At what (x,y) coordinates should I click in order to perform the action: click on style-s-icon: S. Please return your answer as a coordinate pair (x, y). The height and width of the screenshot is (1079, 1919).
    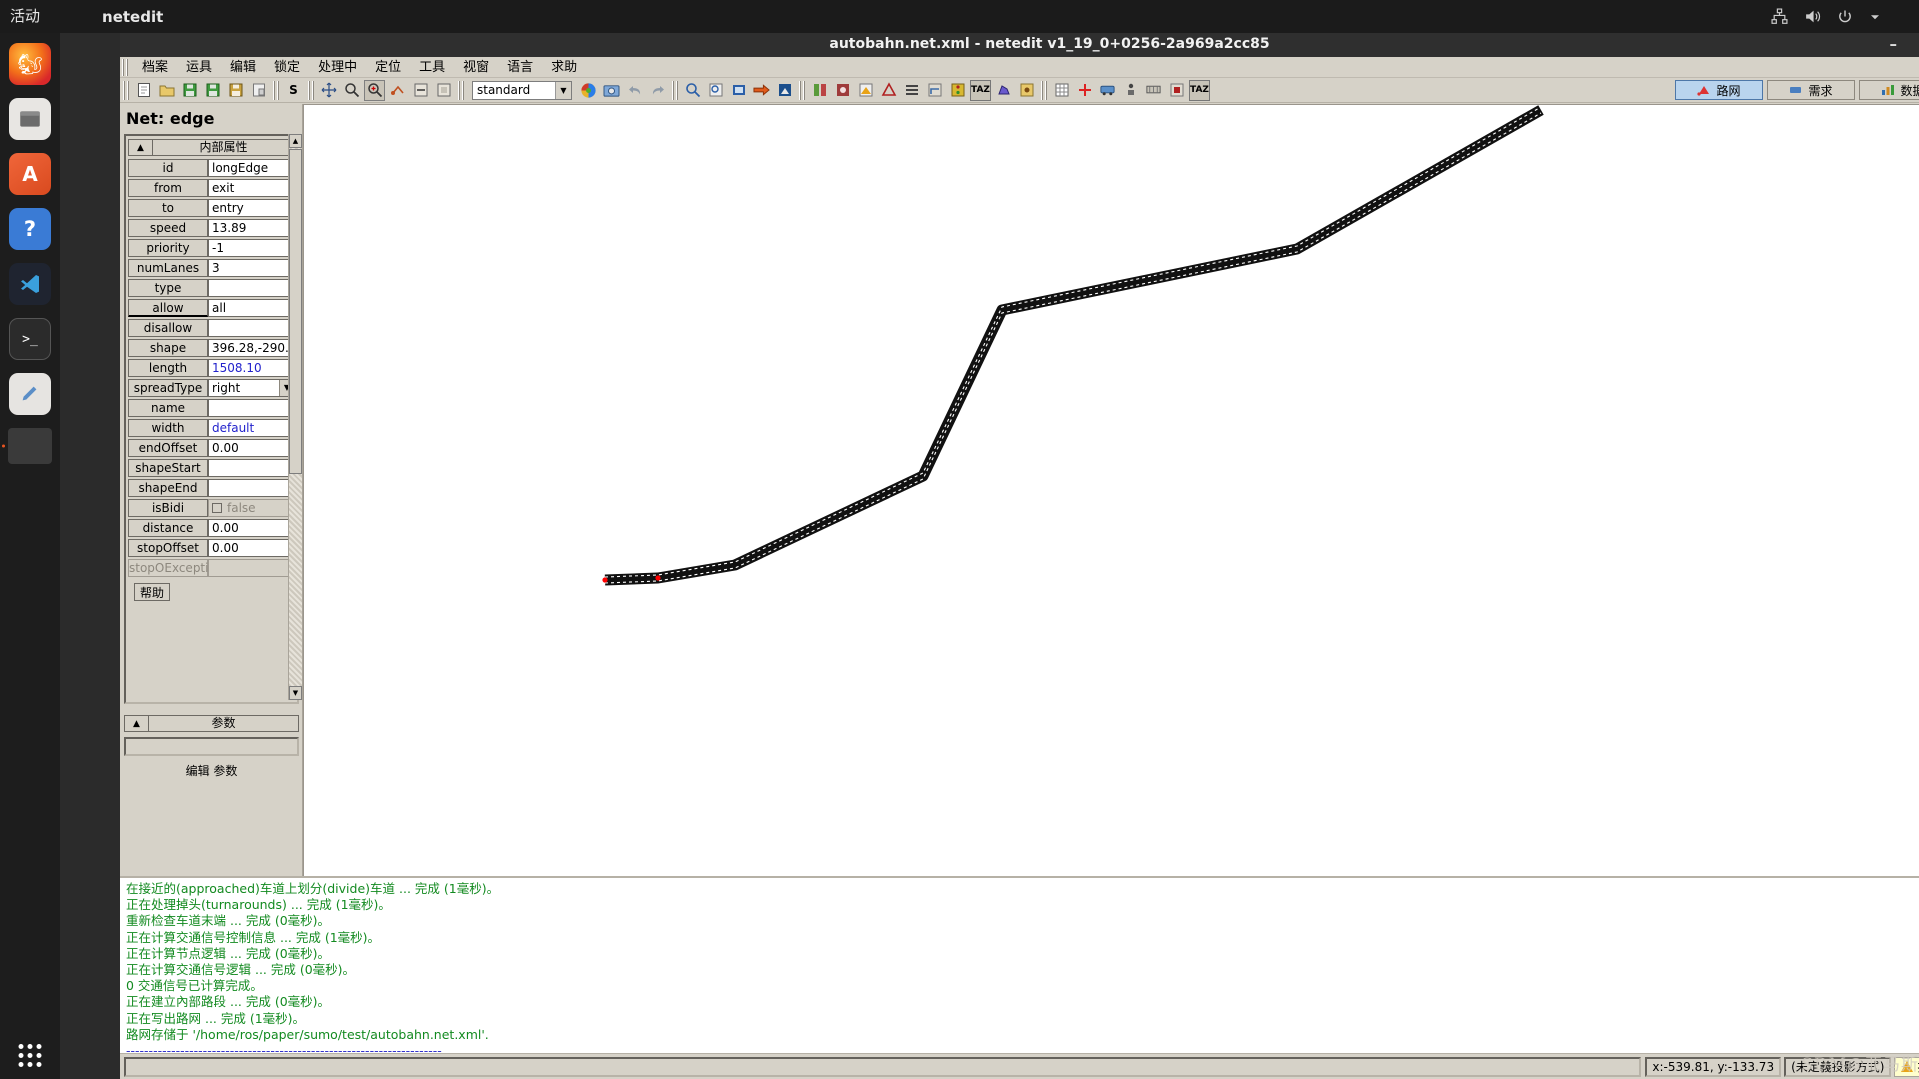
    Looking at the image, I should click on (293, 90).